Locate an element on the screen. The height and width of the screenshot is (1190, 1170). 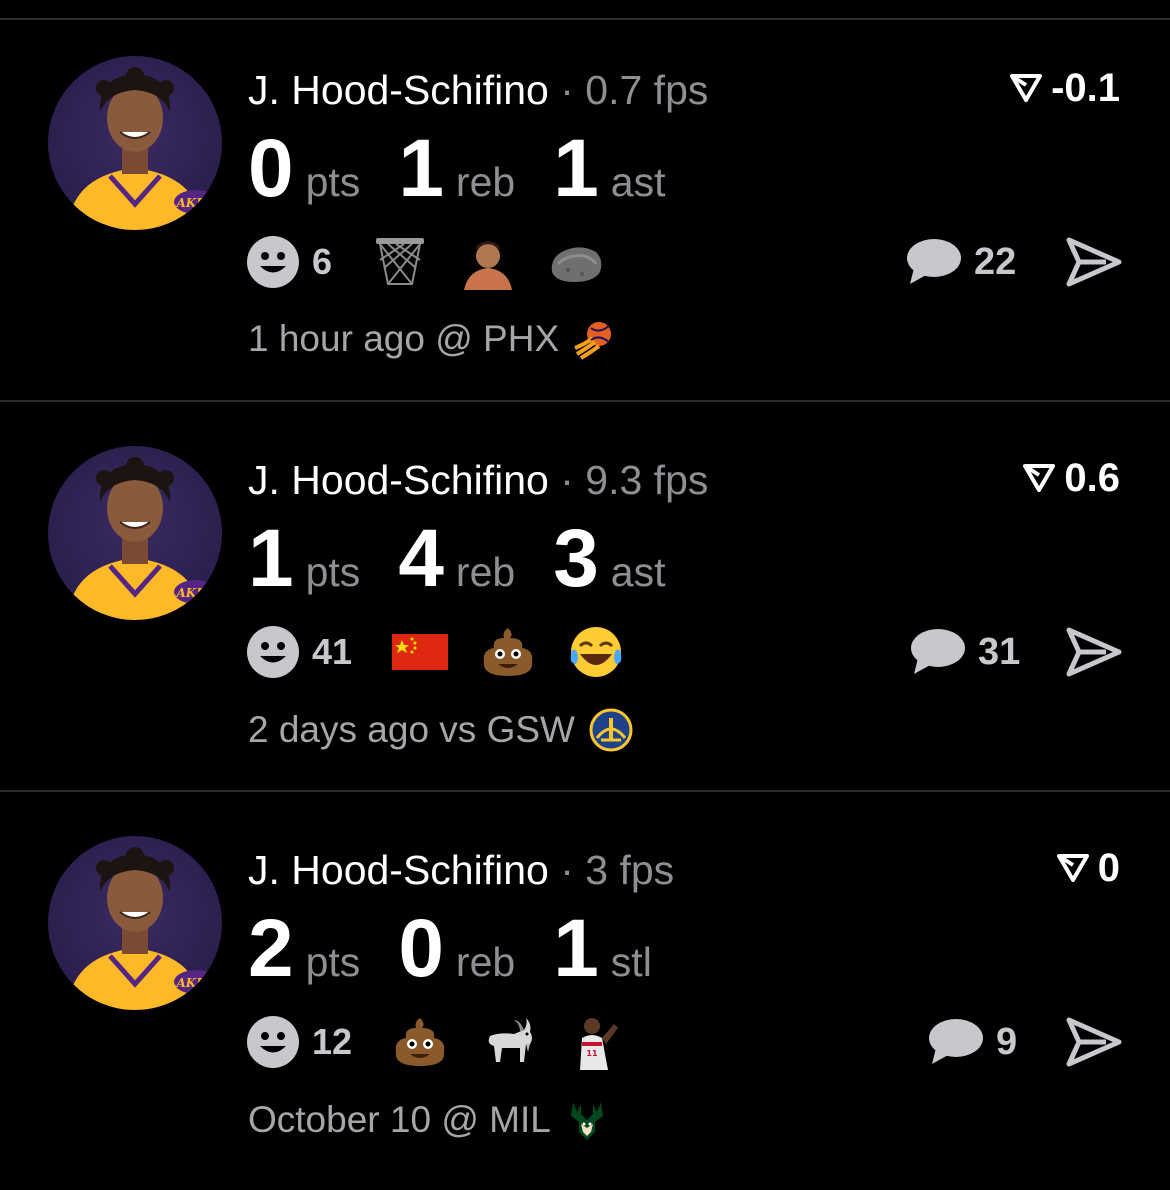
player-photo-icon: 11 is located at coordinates (596, 1042).